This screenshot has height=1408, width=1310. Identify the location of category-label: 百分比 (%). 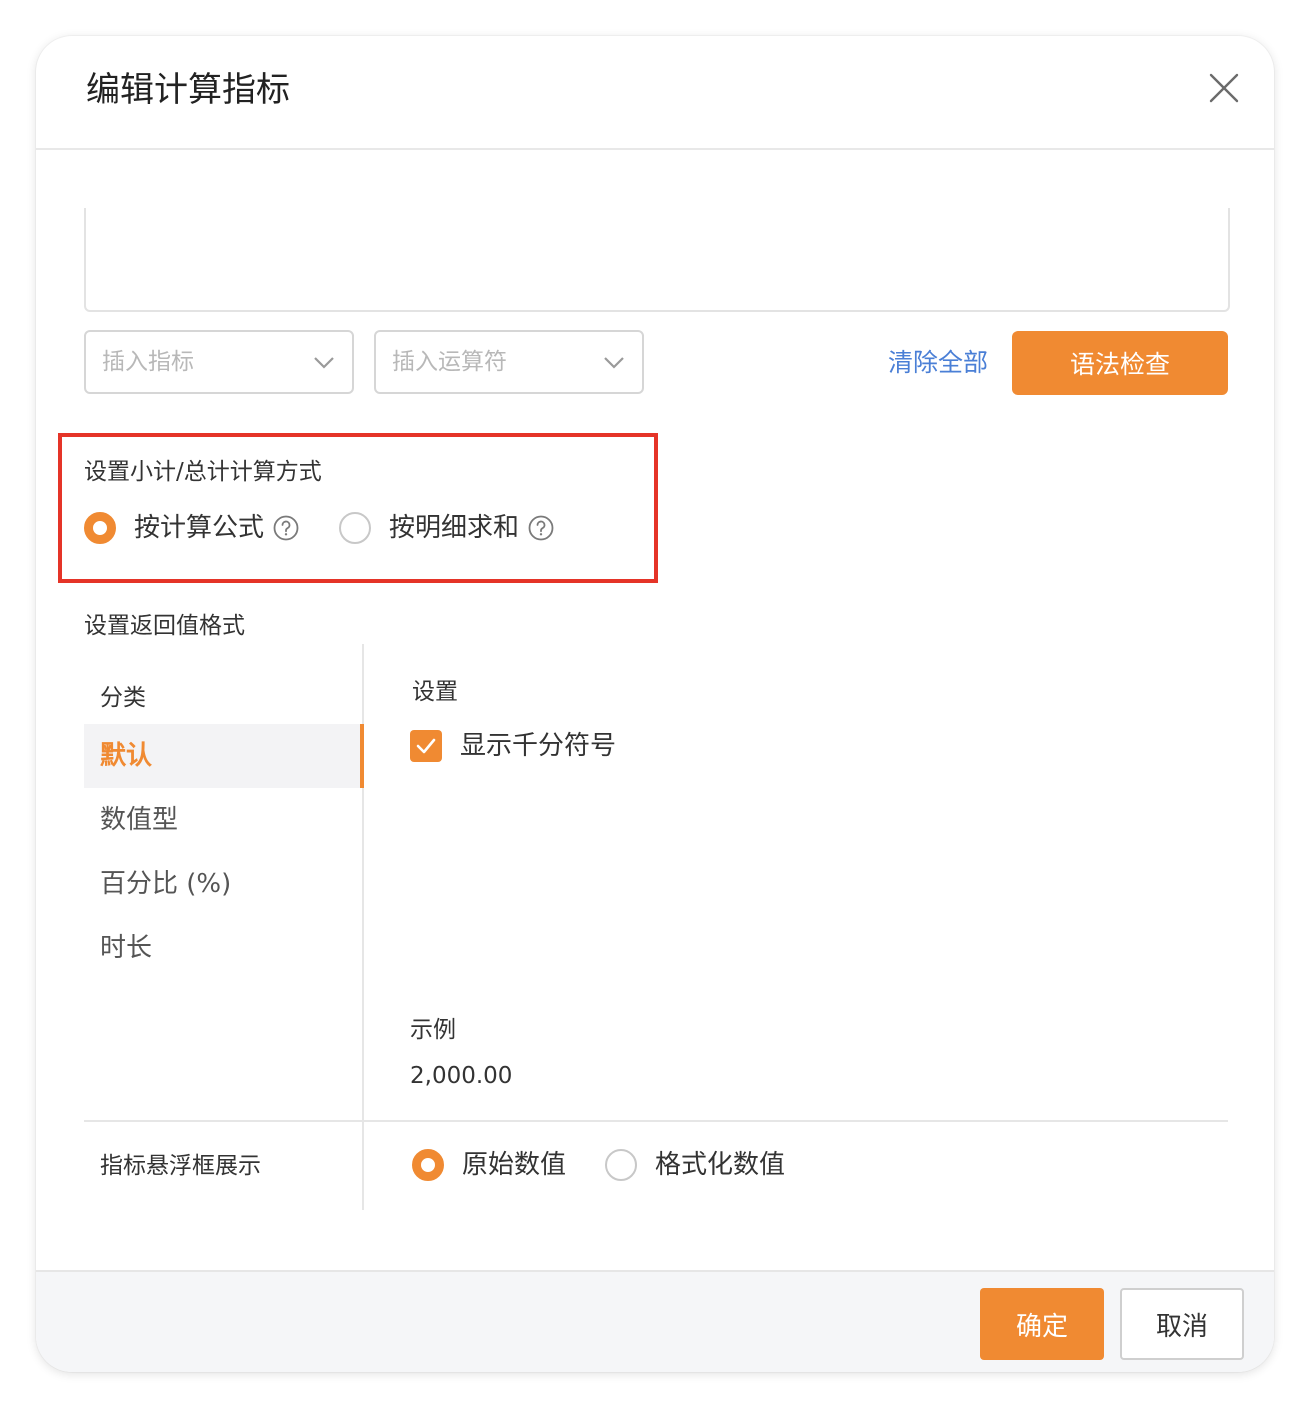
(166, 884).